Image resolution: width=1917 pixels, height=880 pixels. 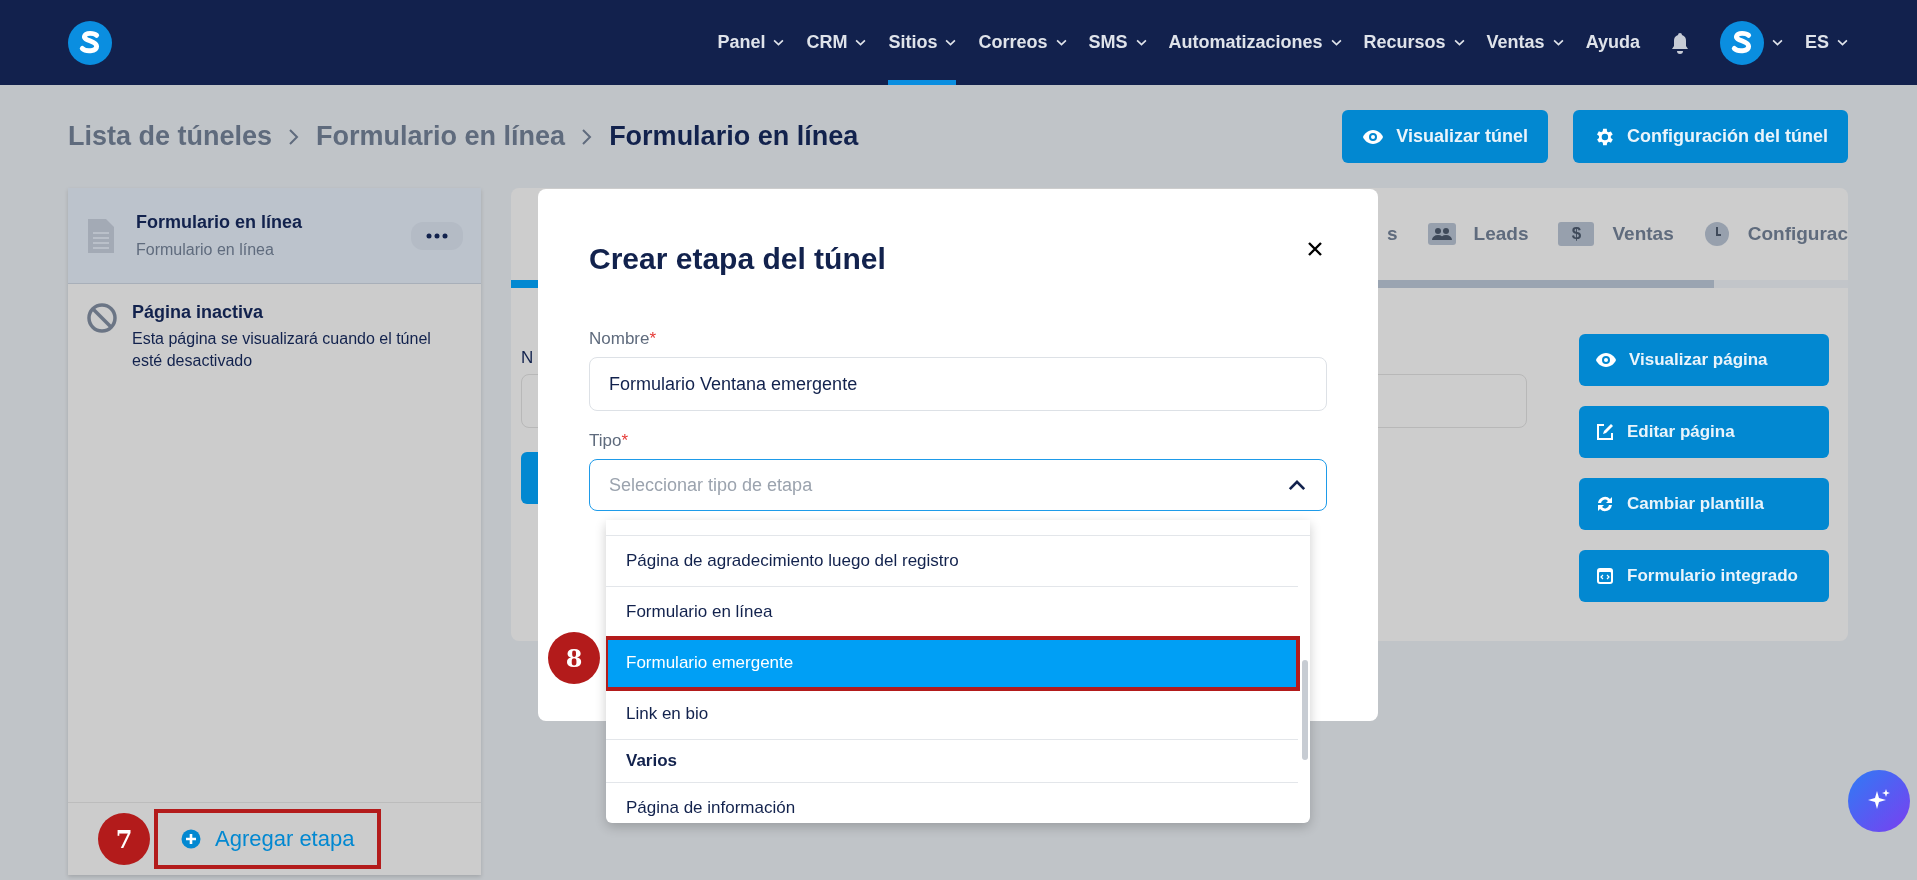 What do you see at coordinates (1297, 485) in the screenshot?
I see `chevron-up-icon` at bounding box center [1297, 485].